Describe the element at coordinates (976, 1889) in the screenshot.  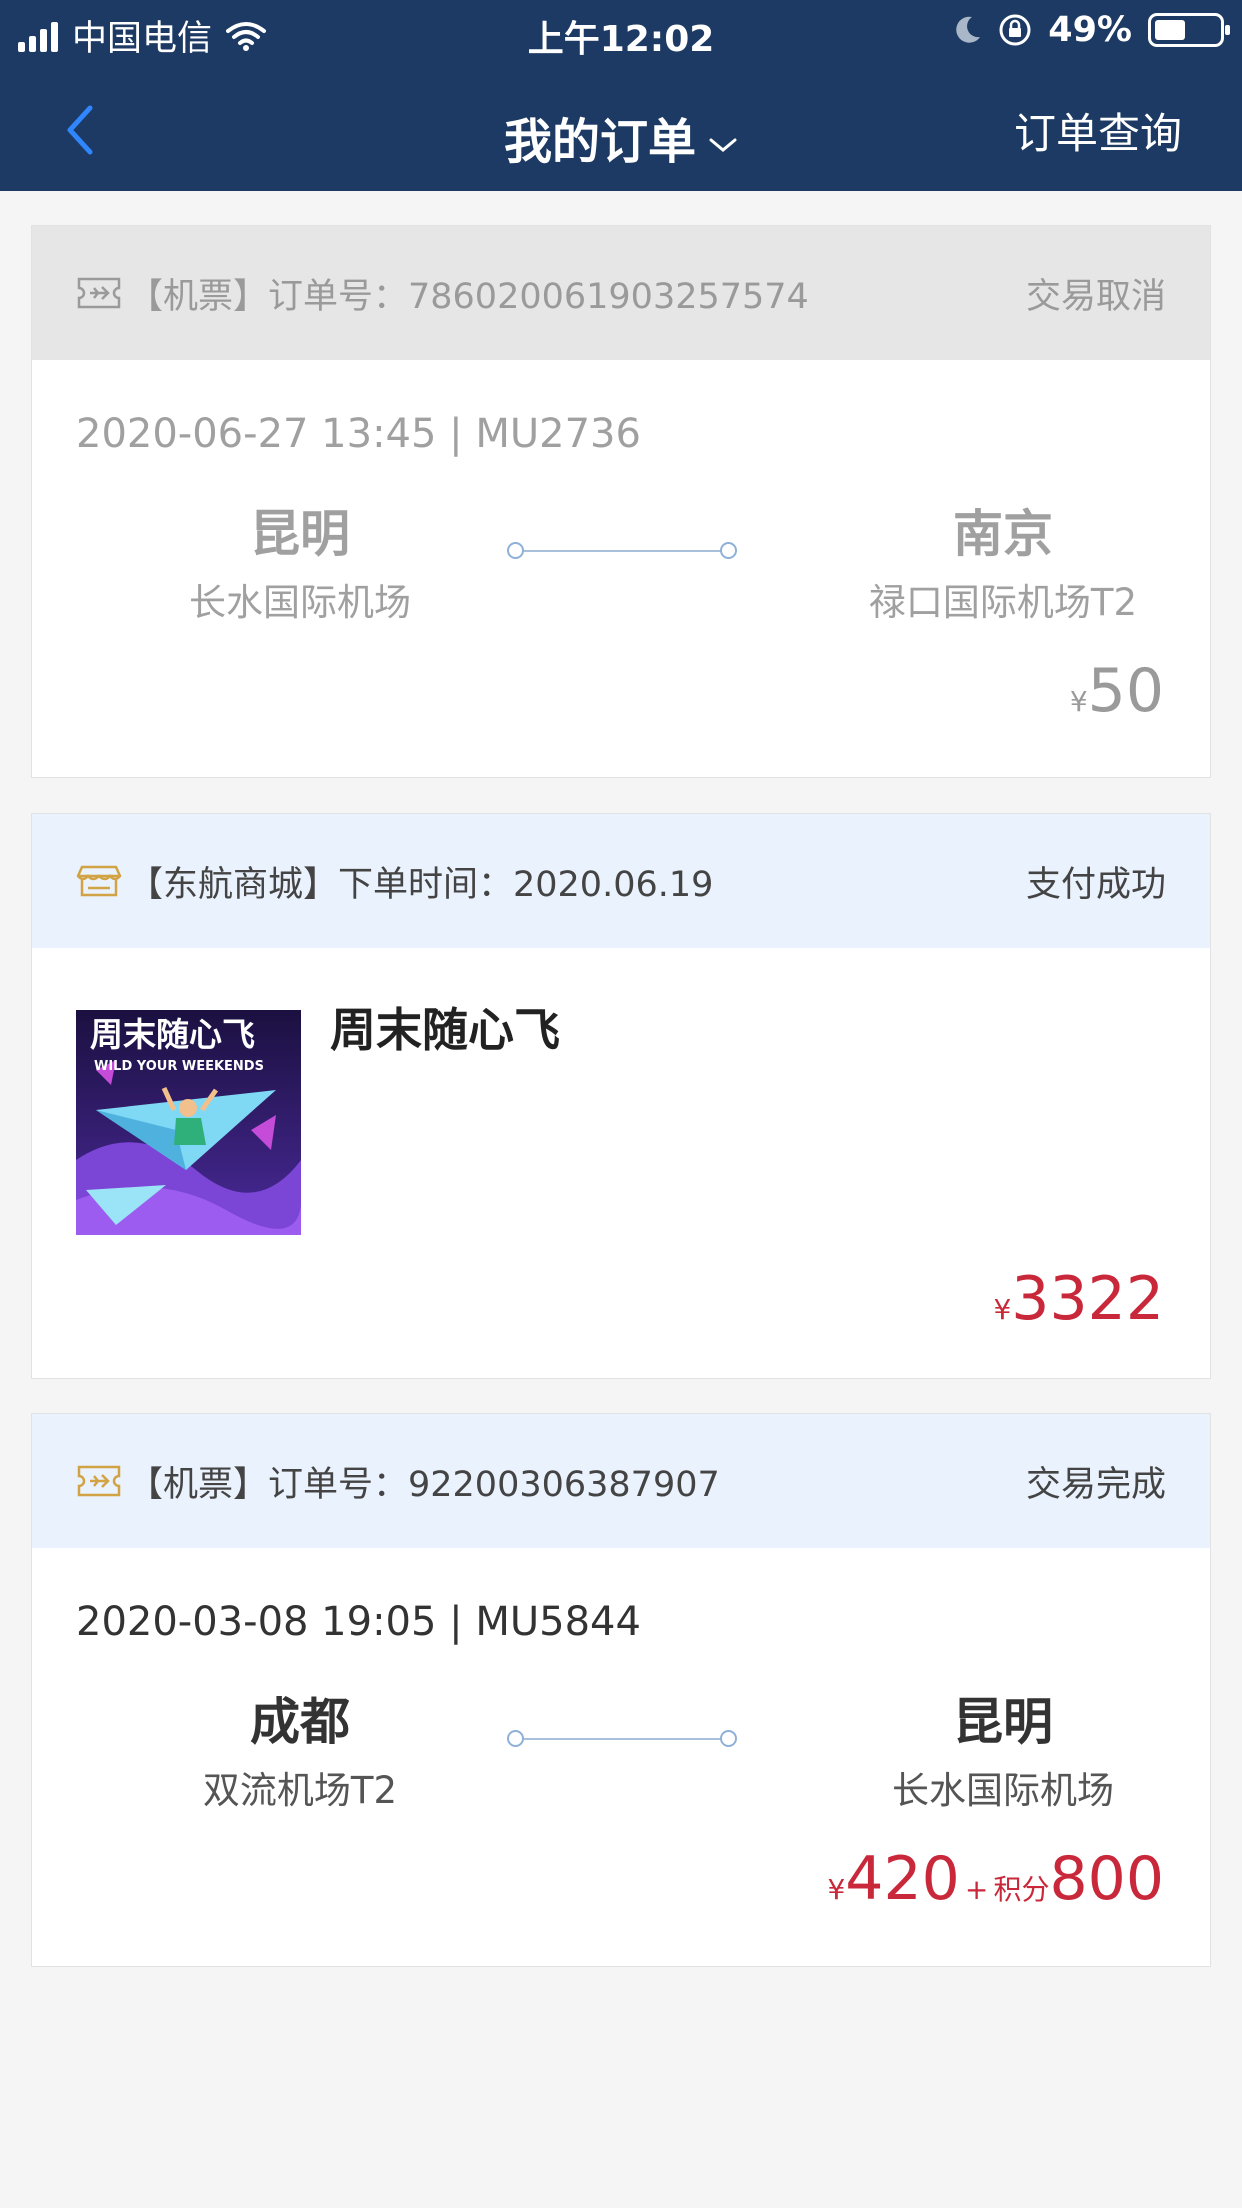
I see `plus-sign: +` at that location.